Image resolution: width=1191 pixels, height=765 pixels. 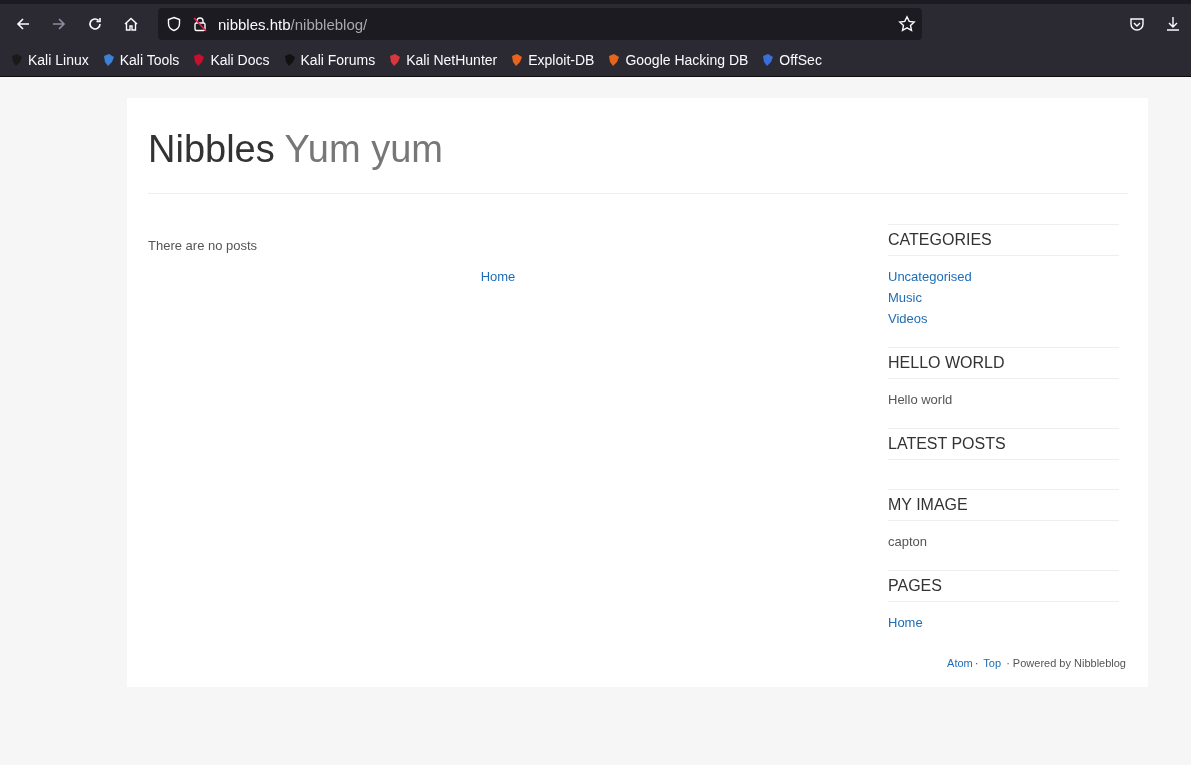 What do you see at coordinates (921, 399) in the screenshot?
I see `widget-text: Hello world` at bounding box center [921, 399].